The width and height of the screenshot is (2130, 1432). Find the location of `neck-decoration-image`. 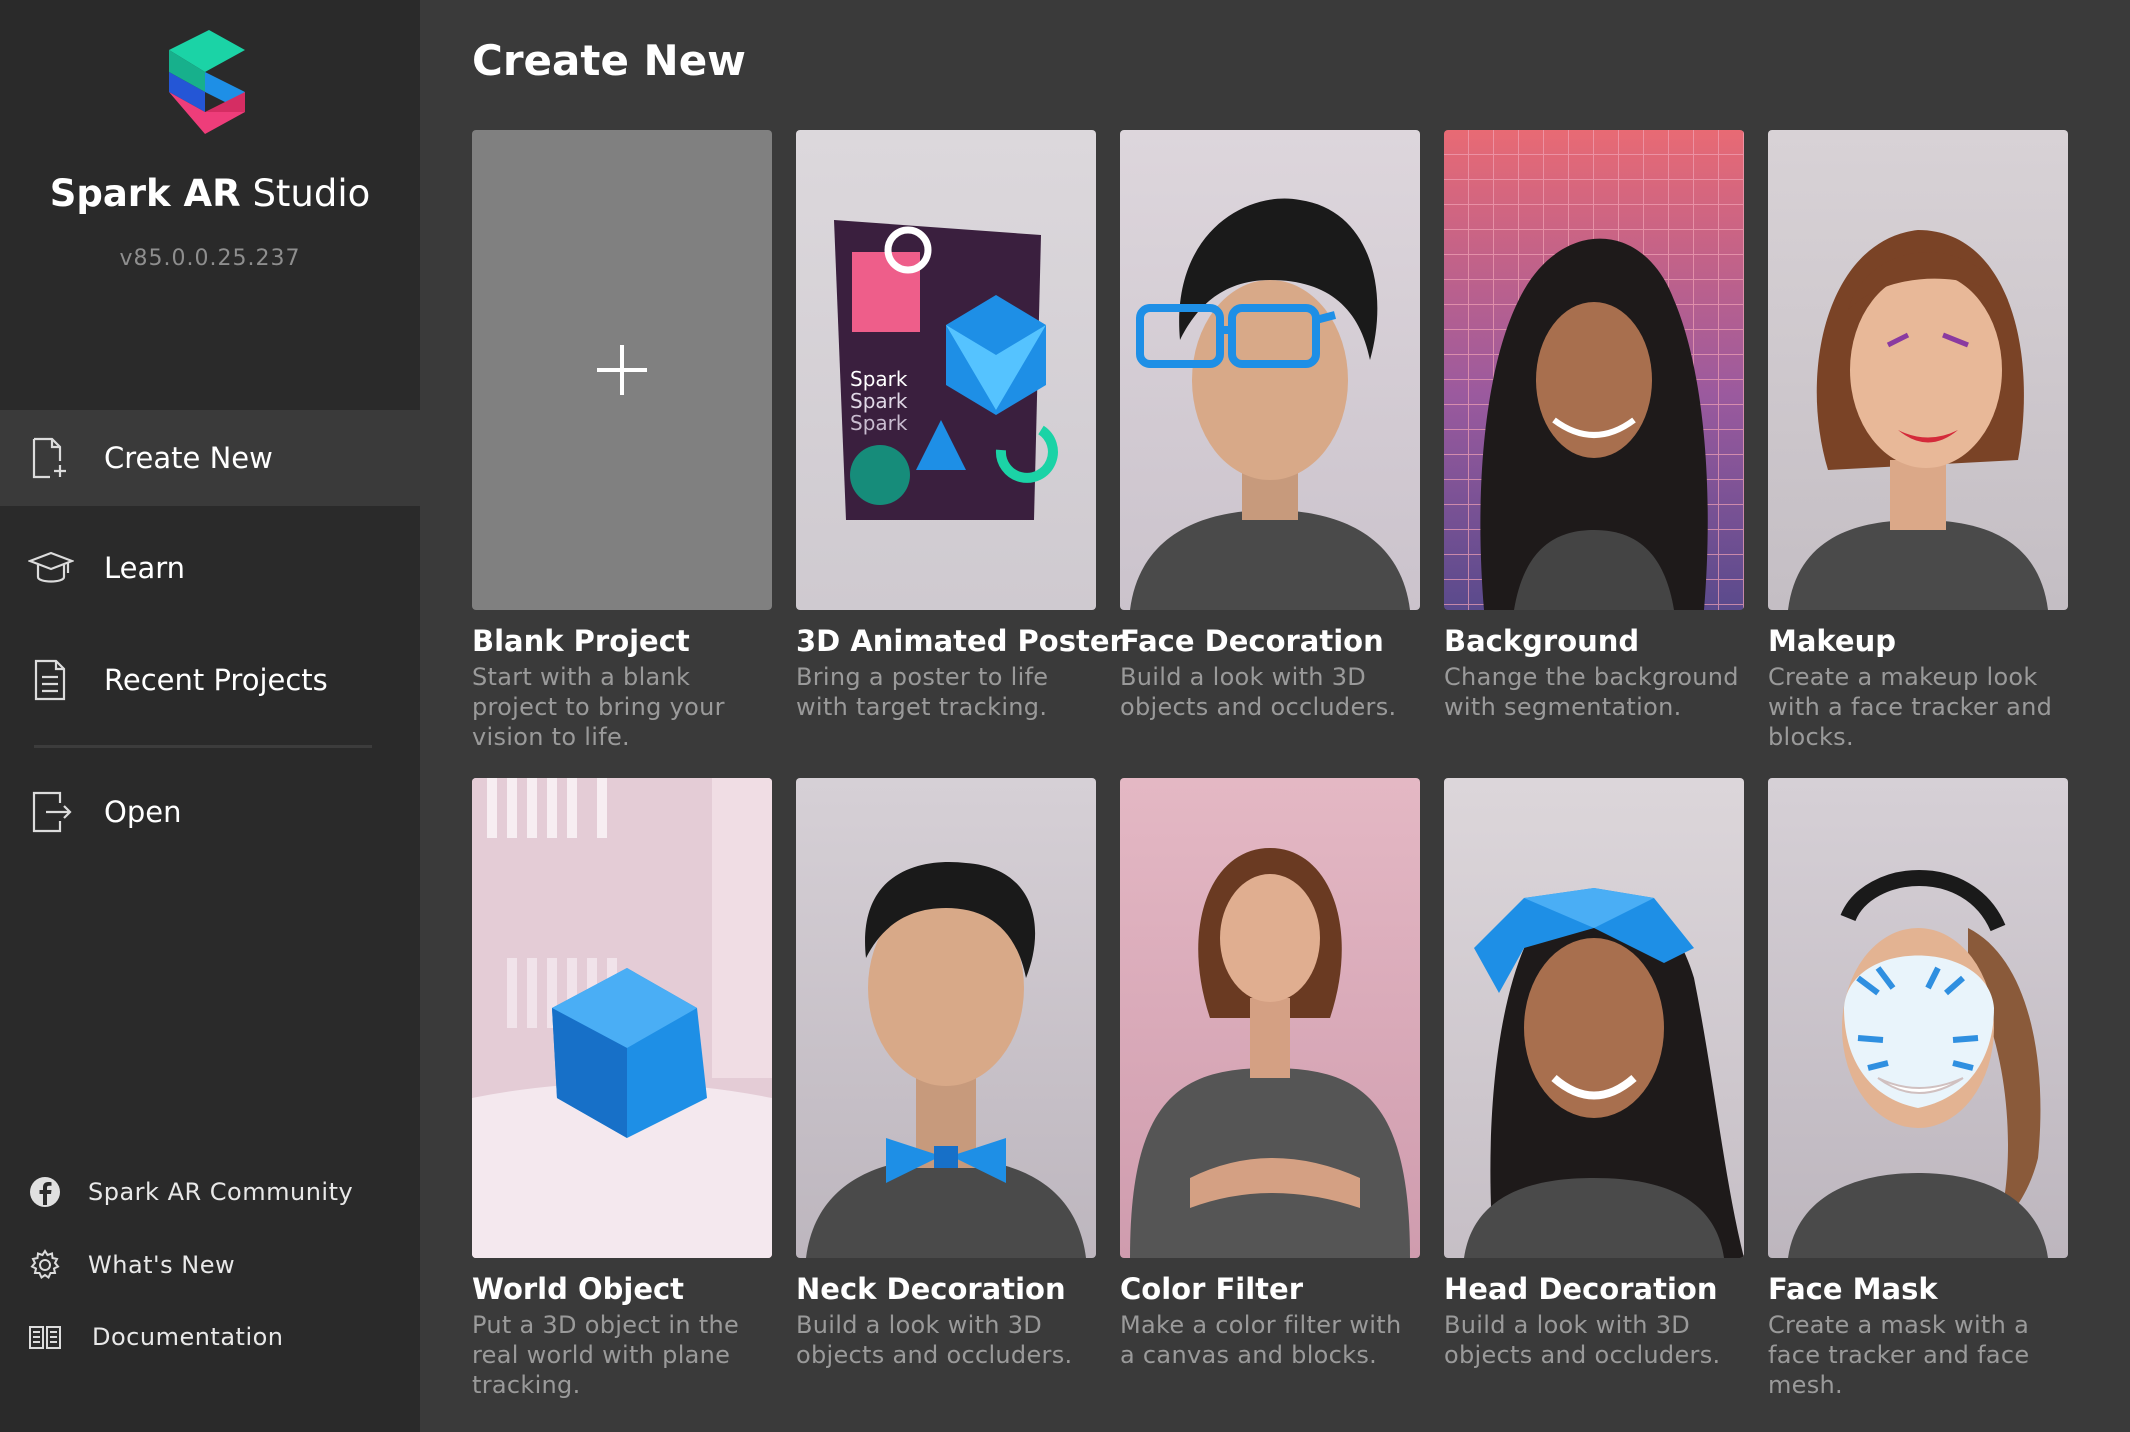

neck-decoration-image is located at coordinates (946, 1059).